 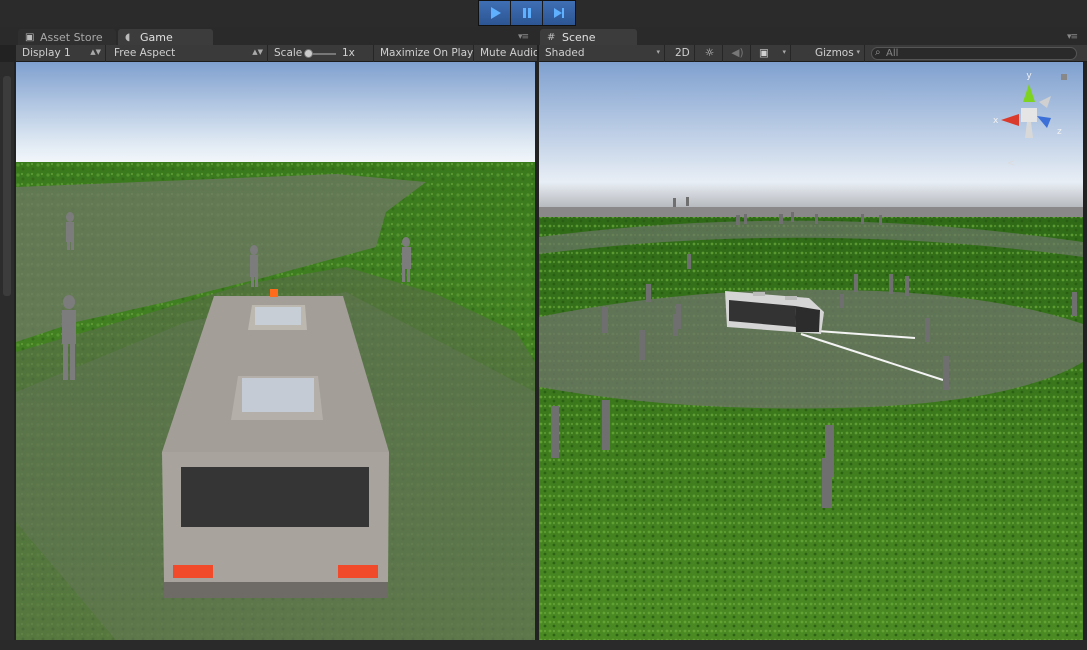 I want to click on scale-slider, so click(x=320, y=53).